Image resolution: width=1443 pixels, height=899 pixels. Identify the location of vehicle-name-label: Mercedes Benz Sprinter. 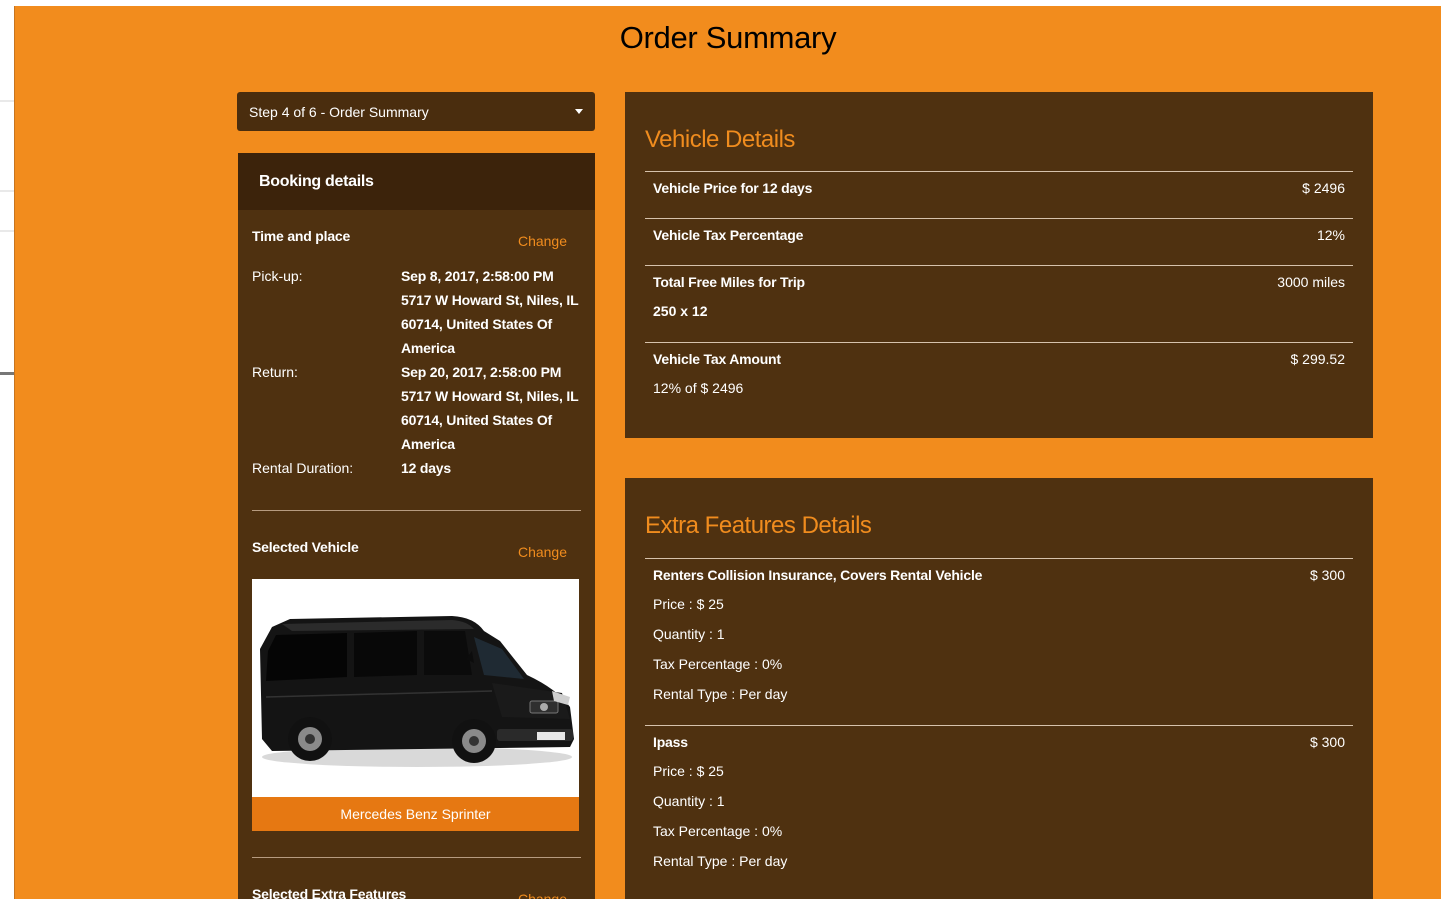
(415, 814).